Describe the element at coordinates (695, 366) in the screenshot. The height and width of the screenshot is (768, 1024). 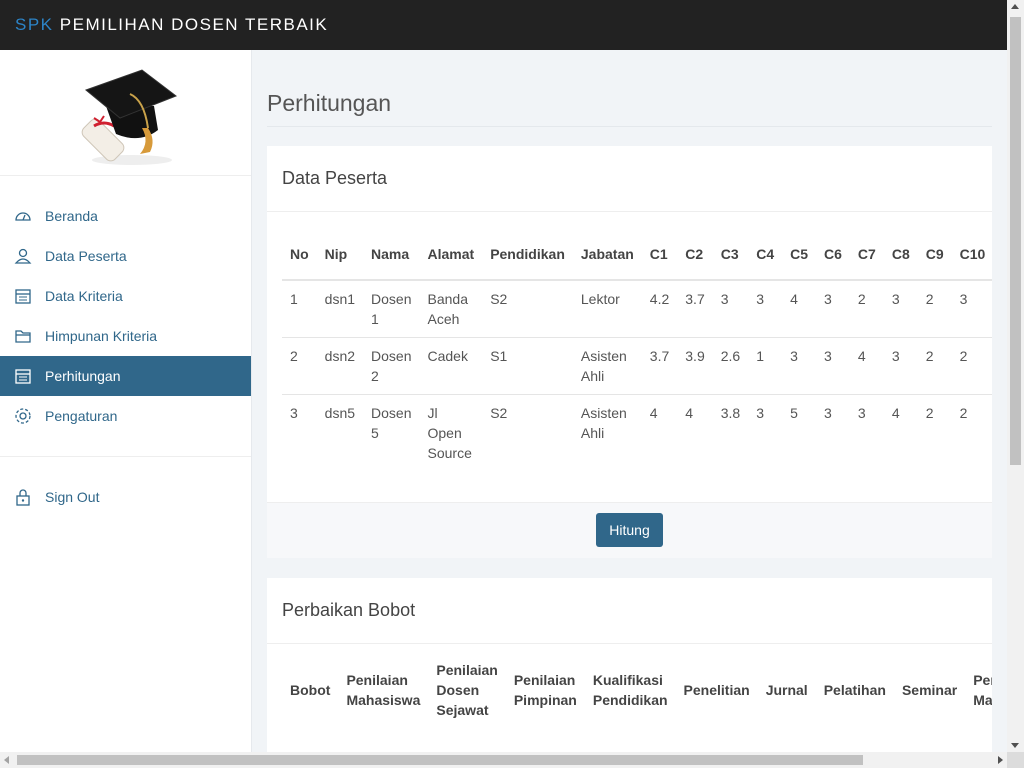
I see `table-cell: 3.9` at that location.